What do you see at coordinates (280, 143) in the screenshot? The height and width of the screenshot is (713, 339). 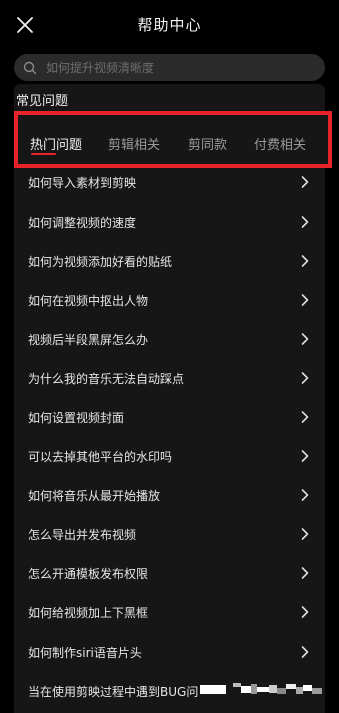 I see `tab-payment: 付费相关` at bounding box center [280, 143].